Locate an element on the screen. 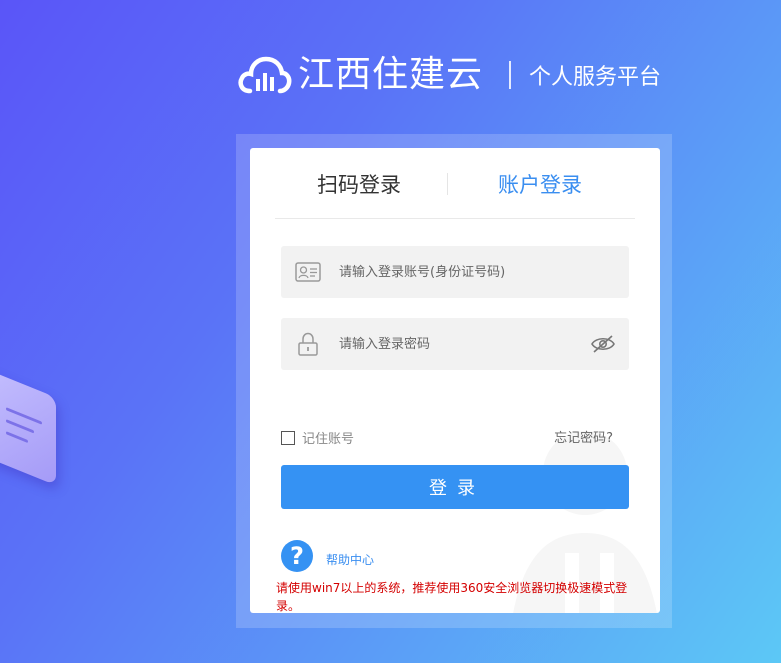  username-input is located at coordinates (459, 272).